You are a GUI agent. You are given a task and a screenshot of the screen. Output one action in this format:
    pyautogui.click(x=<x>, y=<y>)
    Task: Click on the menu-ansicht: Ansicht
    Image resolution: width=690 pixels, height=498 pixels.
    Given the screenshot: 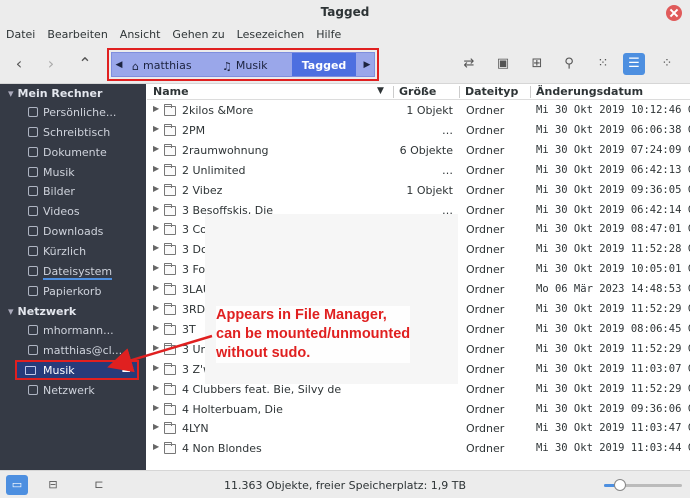 What is the action you would take?
    pyautogui.click(x=144, y=35)
    